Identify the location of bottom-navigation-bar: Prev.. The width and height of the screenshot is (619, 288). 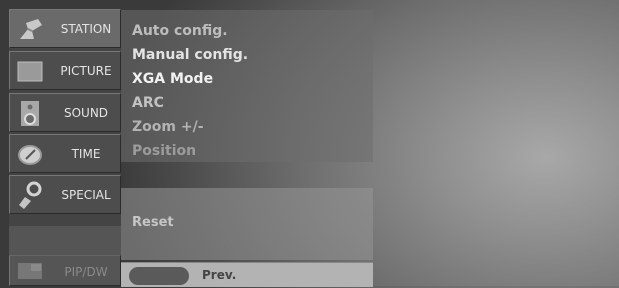
(247, 274).